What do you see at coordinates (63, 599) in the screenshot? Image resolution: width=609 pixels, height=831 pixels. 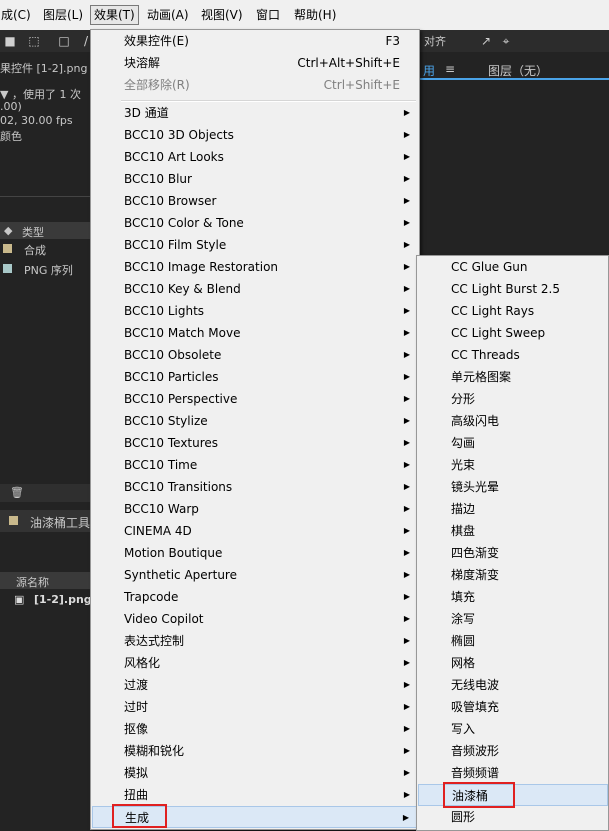 I see `source-row: [1-2].png` at bounding box center [63, 599].